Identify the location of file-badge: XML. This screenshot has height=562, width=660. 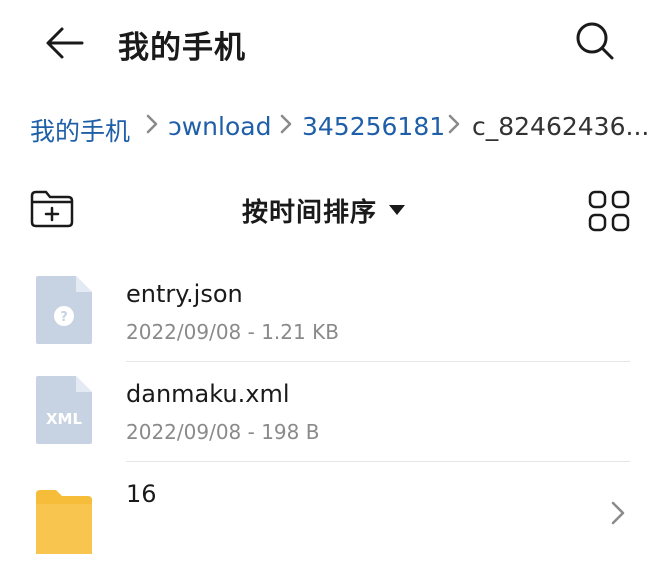
(64, 419).